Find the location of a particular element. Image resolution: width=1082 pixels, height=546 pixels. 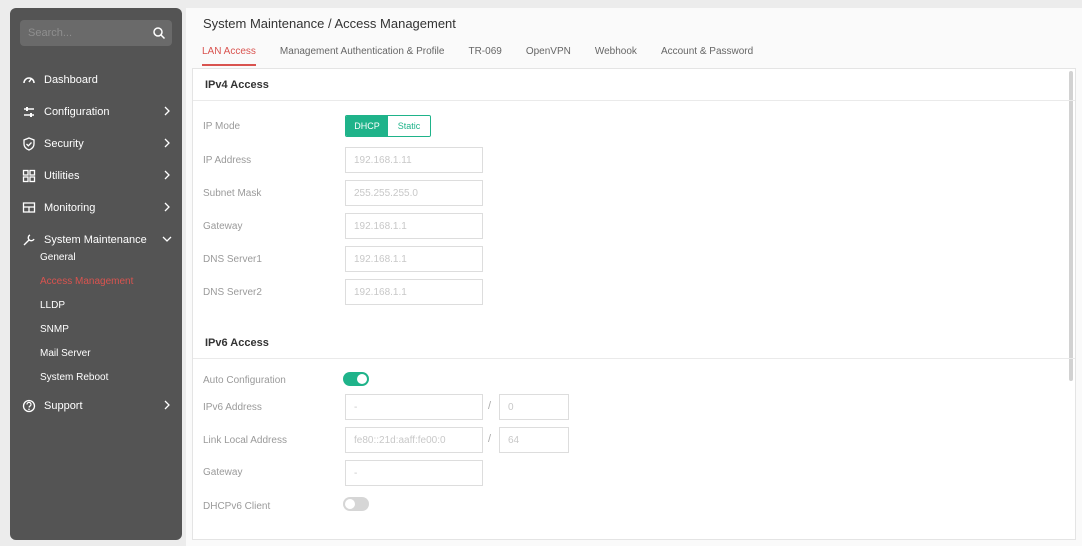

sidebar-item-label: Configuration is located at coordinates (77, 112).